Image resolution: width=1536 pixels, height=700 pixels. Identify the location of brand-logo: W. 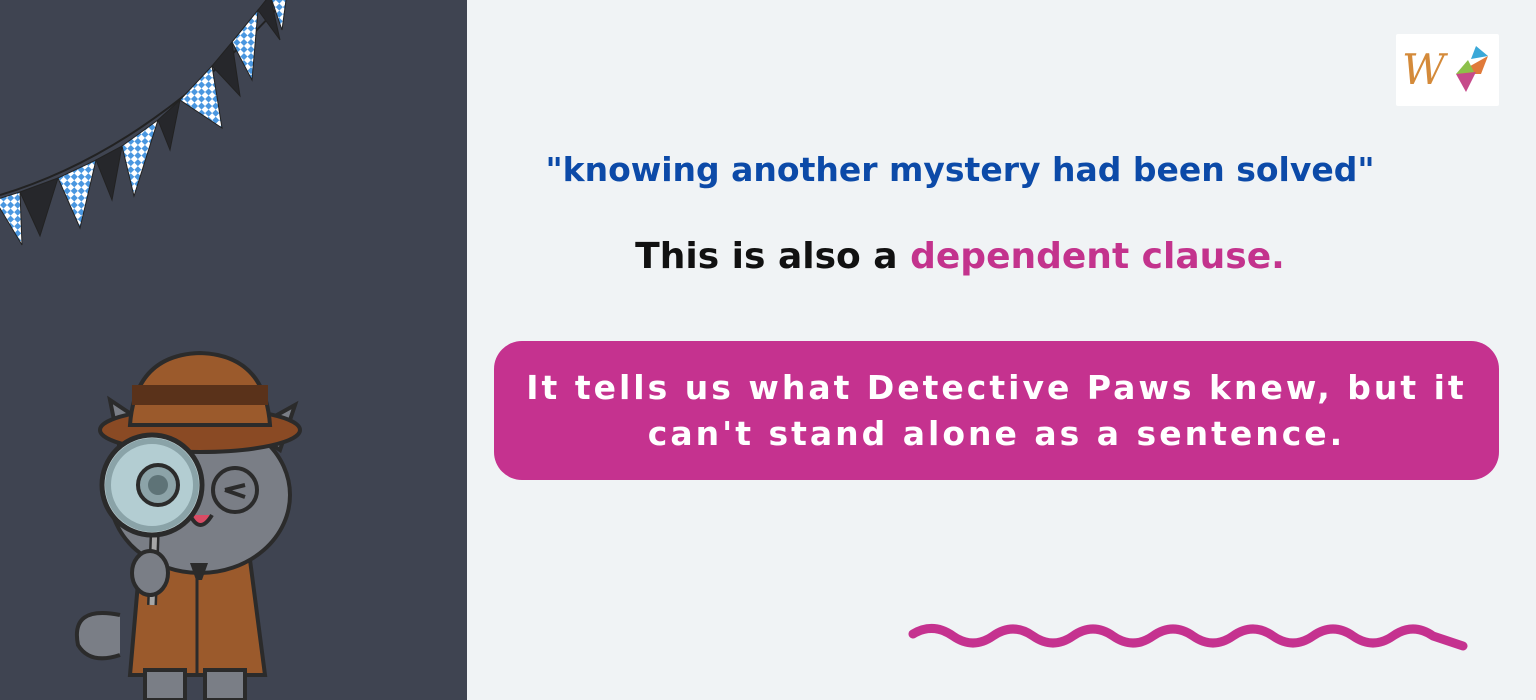
(1447, 70).